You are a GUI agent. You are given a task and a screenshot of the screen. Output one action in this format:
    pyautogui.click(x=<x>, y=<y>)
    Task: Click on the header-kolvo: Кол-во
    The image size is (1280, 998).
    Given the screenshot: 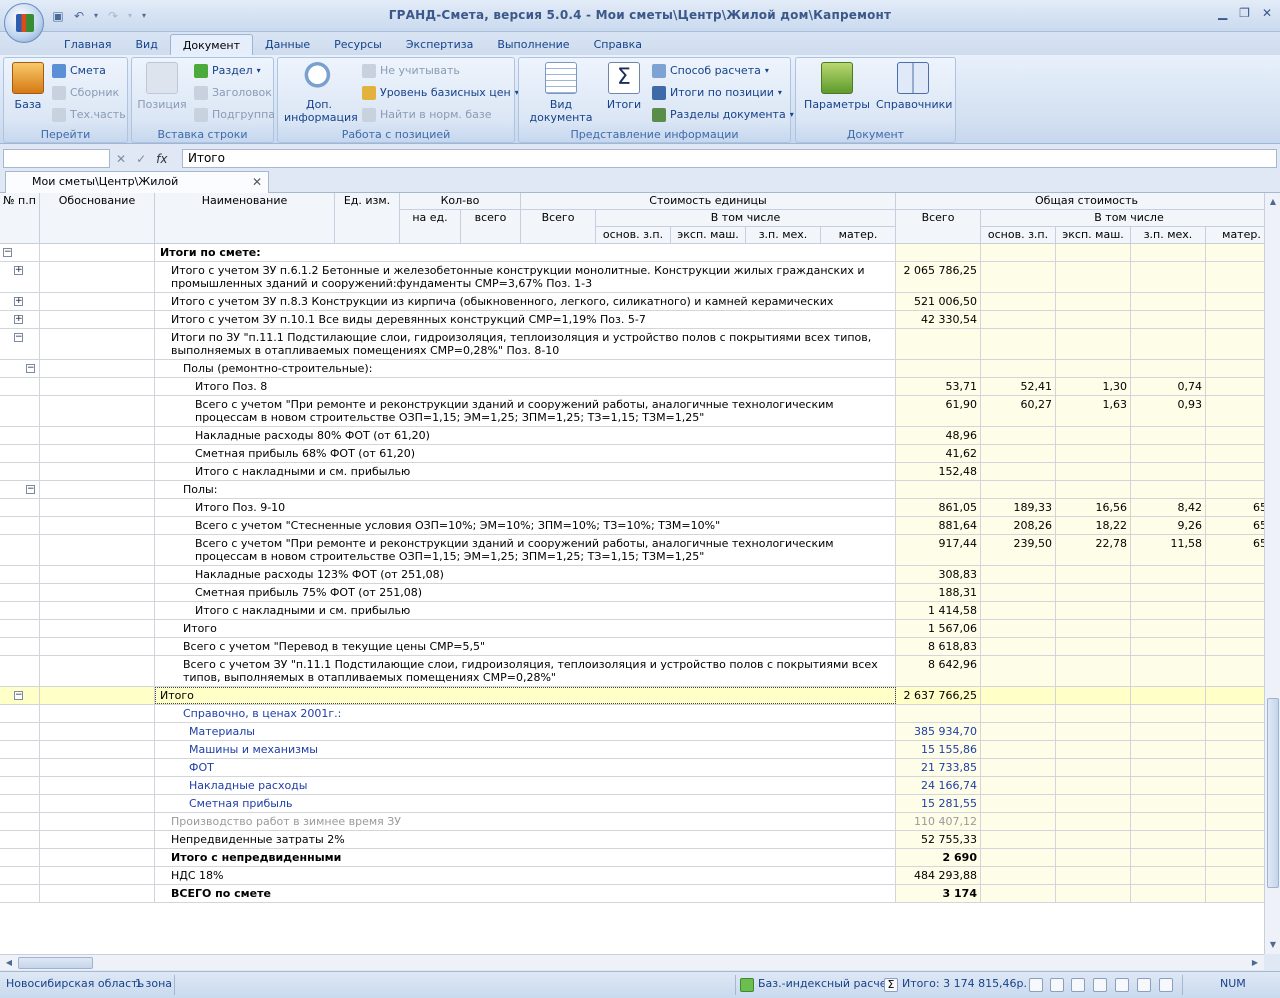 What is the action you would take?
    pyautogui.click(x=460, y=201)
    